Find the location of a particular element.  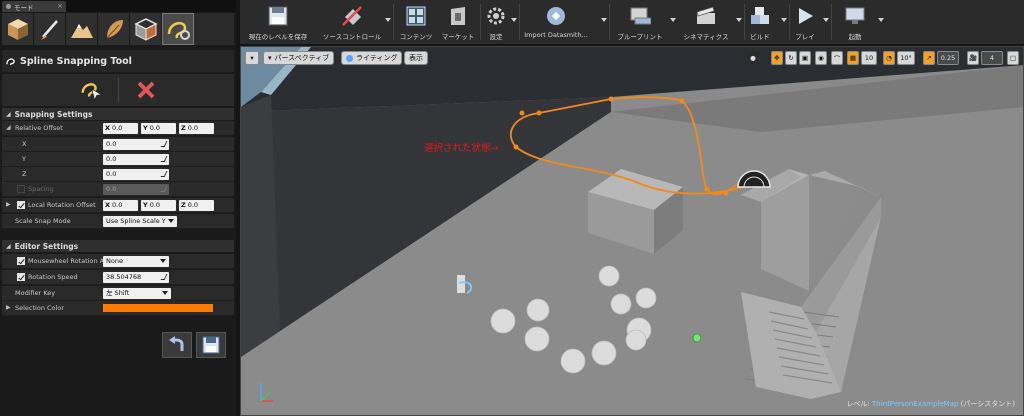

blueprints-button: ブループリント is located at coordinates (640, 22).